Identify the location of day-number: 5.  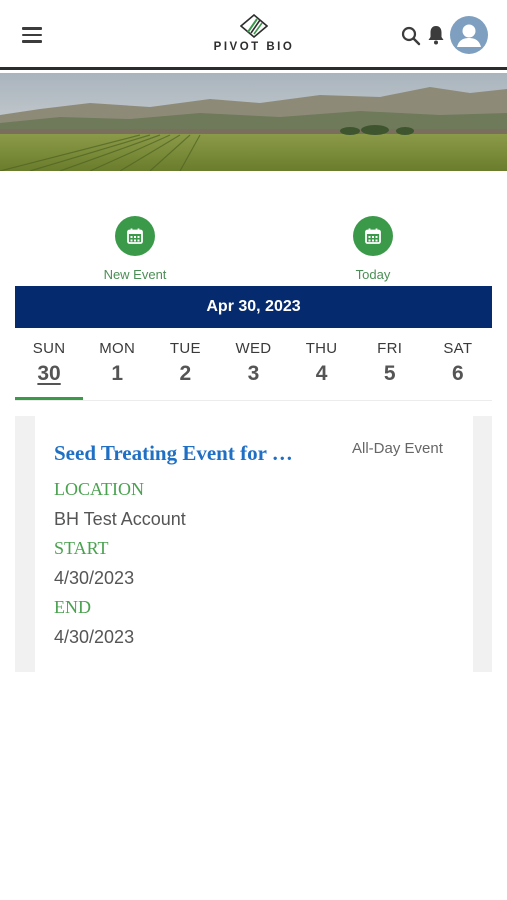
(389, 373).